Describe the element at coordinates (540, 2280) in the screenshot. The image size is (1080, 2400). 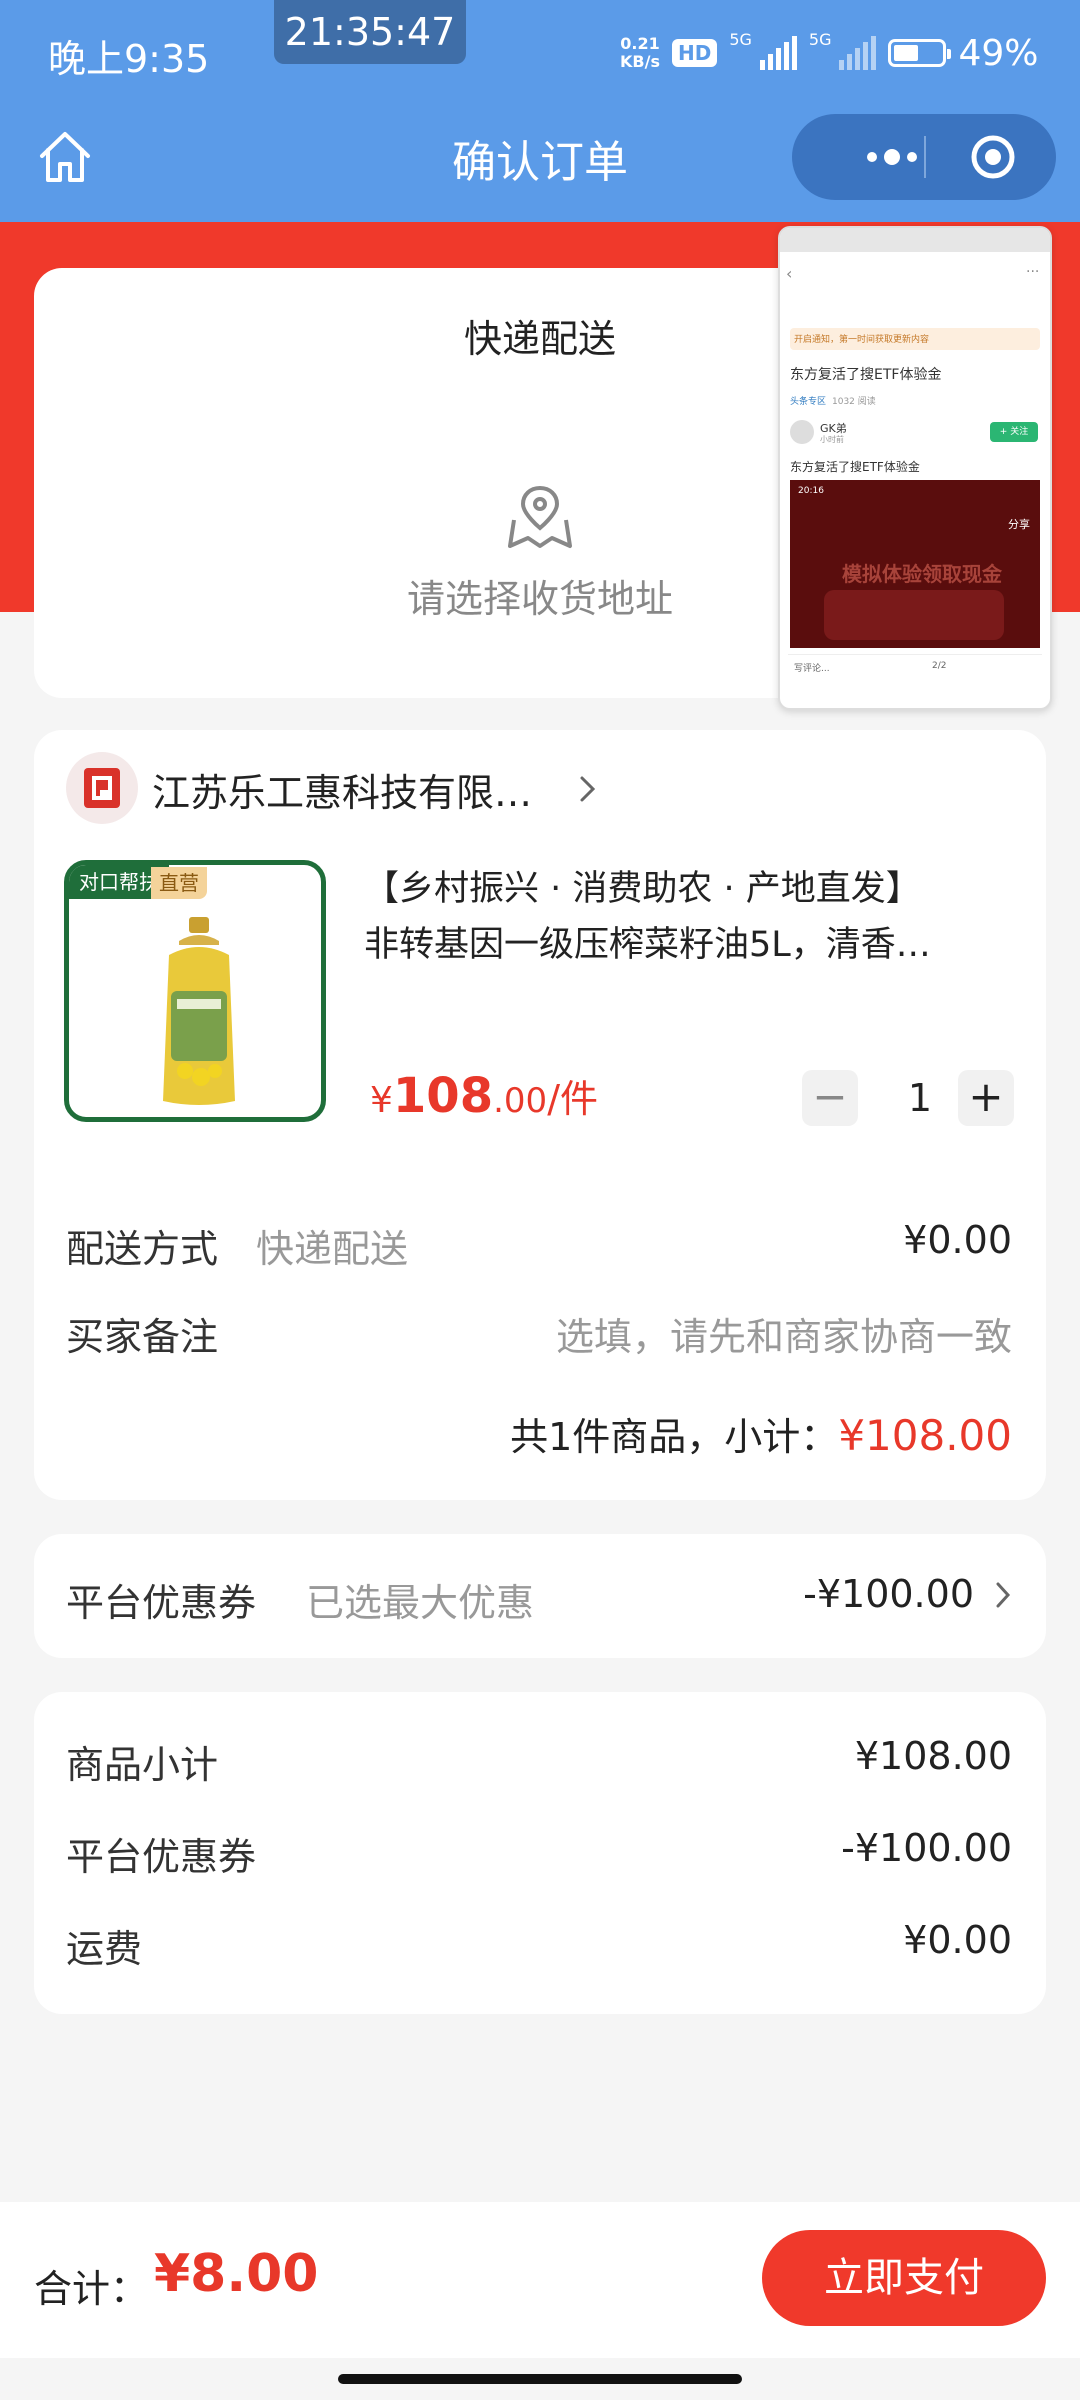
I see `checkout-footer: 合计： ¥8.00 立即支付` at that location.